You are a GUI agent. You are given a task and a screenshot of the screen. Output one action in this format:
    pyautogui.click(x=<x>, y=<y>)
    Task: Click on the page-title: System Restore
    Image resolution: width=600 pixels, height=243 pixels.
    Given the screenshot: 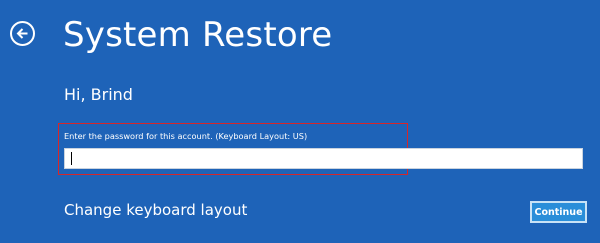 What is the action you would take?
    pyautogui.click(x=198, y=35)
    